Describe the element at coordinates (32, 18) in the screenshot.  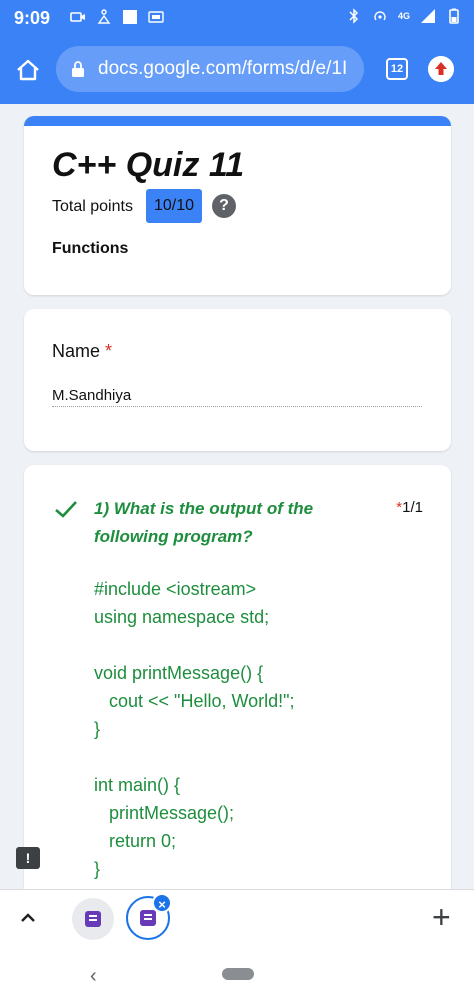
I see `status-time: 9:09` at that location.